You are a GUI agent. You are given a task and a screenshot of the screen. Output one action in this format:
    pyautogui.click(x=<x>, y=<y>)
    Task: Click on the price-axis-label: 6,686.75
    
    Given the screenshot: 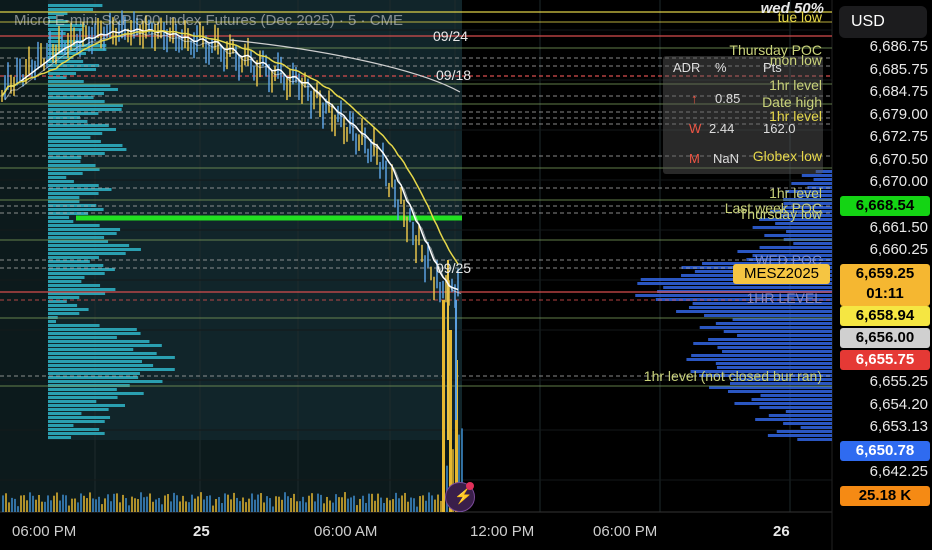 What is the action you would take?
    pyautogui.click(x=898, y=46)
    